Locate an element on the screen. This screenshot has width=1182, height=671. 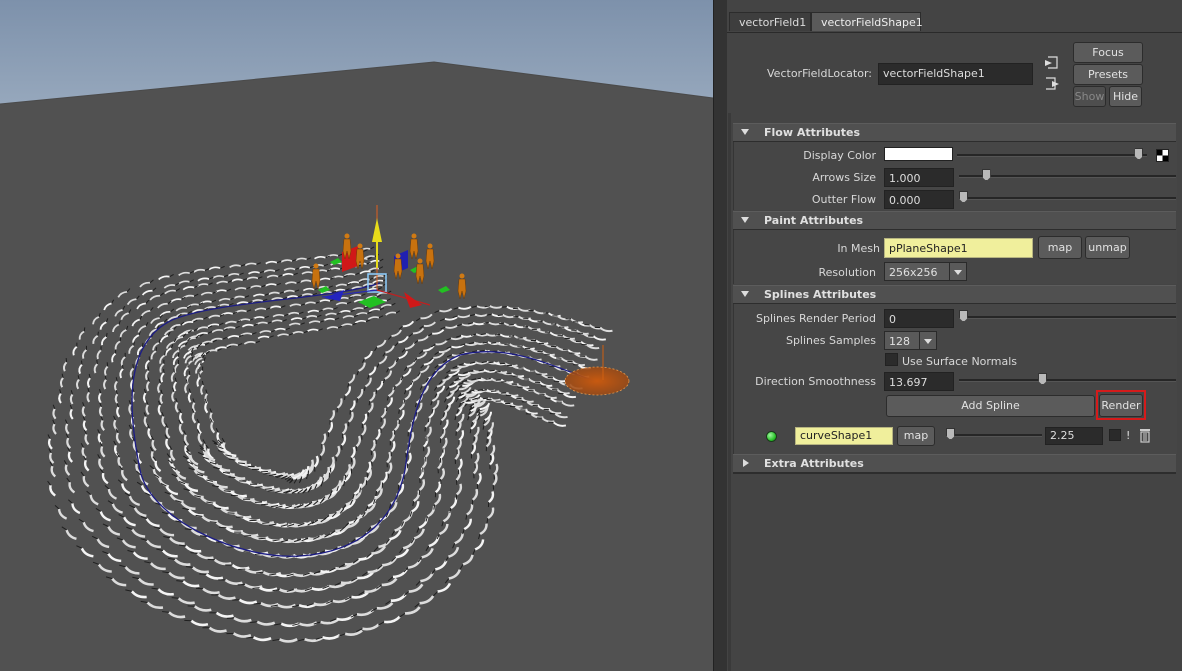
curve-map-button: map is located at coordinates (916, 436).